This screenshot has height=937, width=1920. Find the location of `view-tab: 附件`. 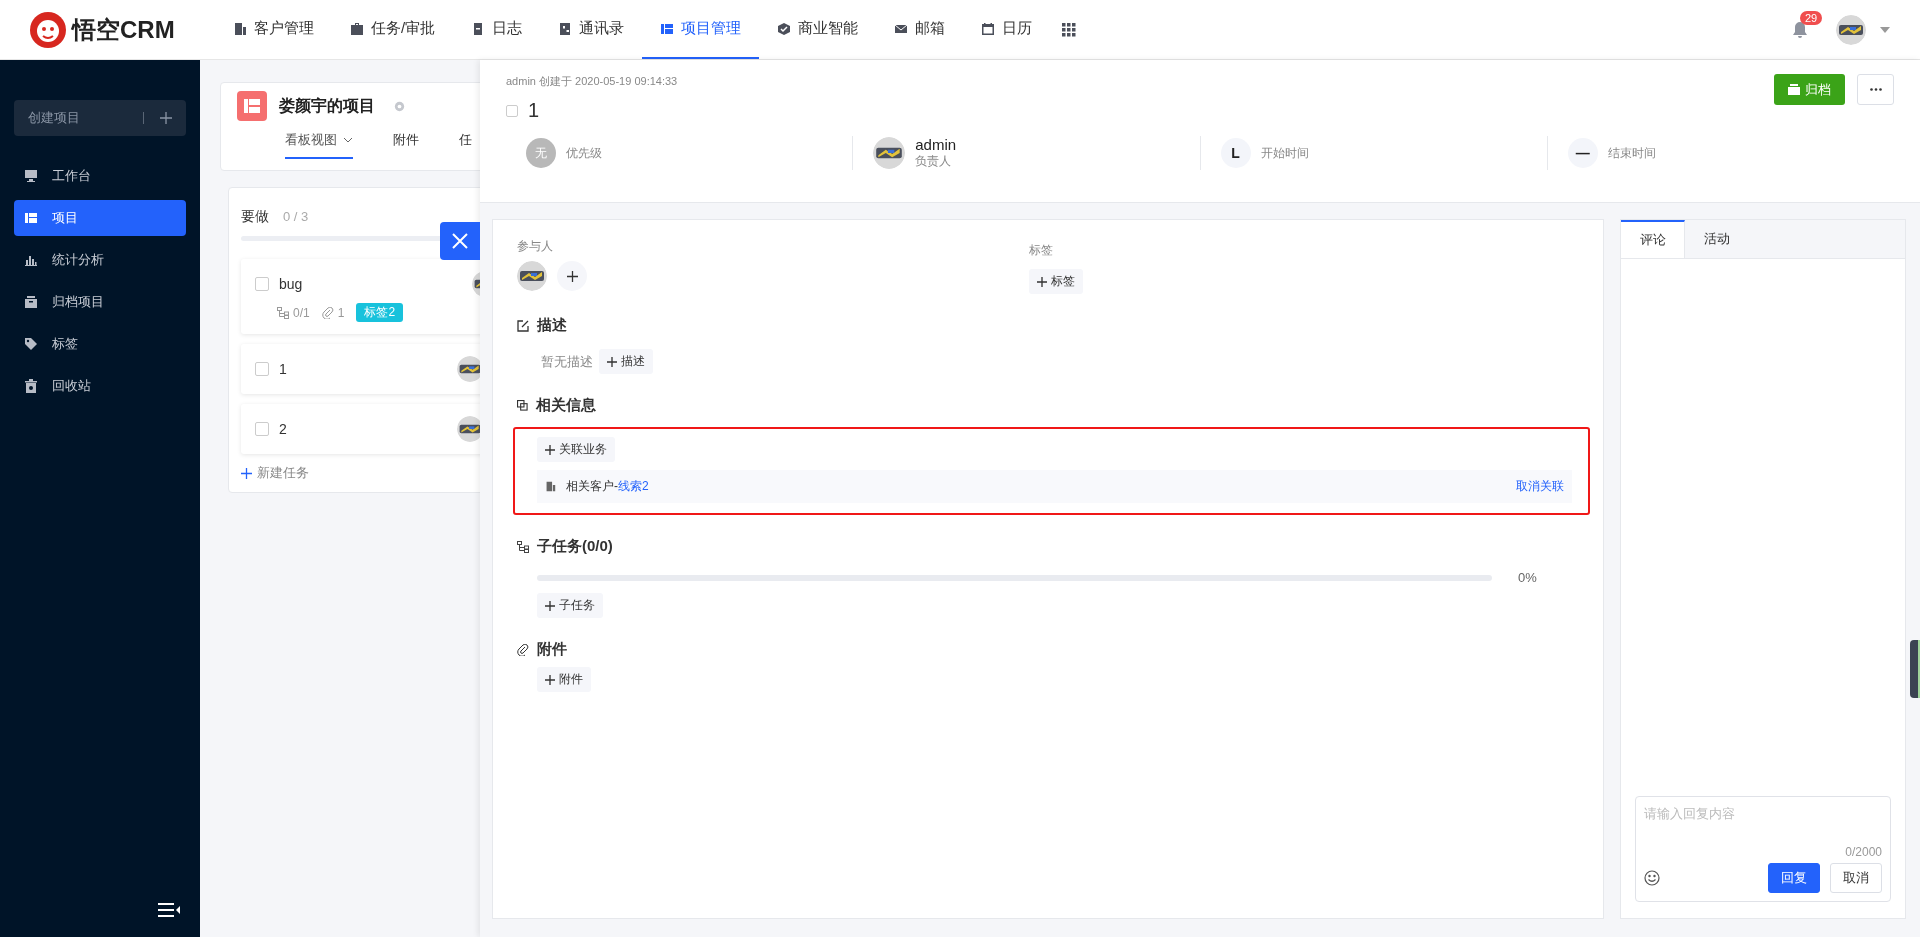

view-tab: 附件 is located at coordinates (406, 145).